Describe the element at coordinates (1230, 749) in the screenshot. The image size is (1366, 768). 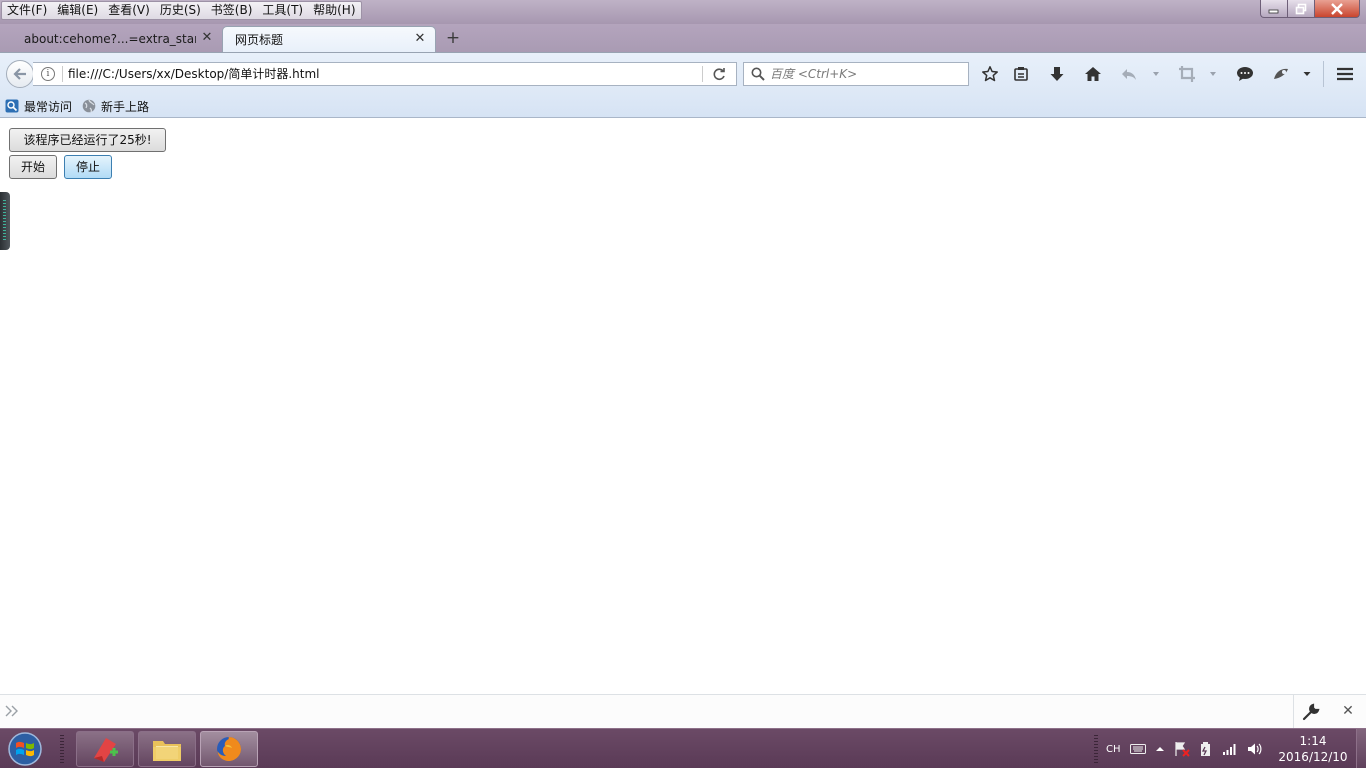
I see `network-signal-icon` at that location.